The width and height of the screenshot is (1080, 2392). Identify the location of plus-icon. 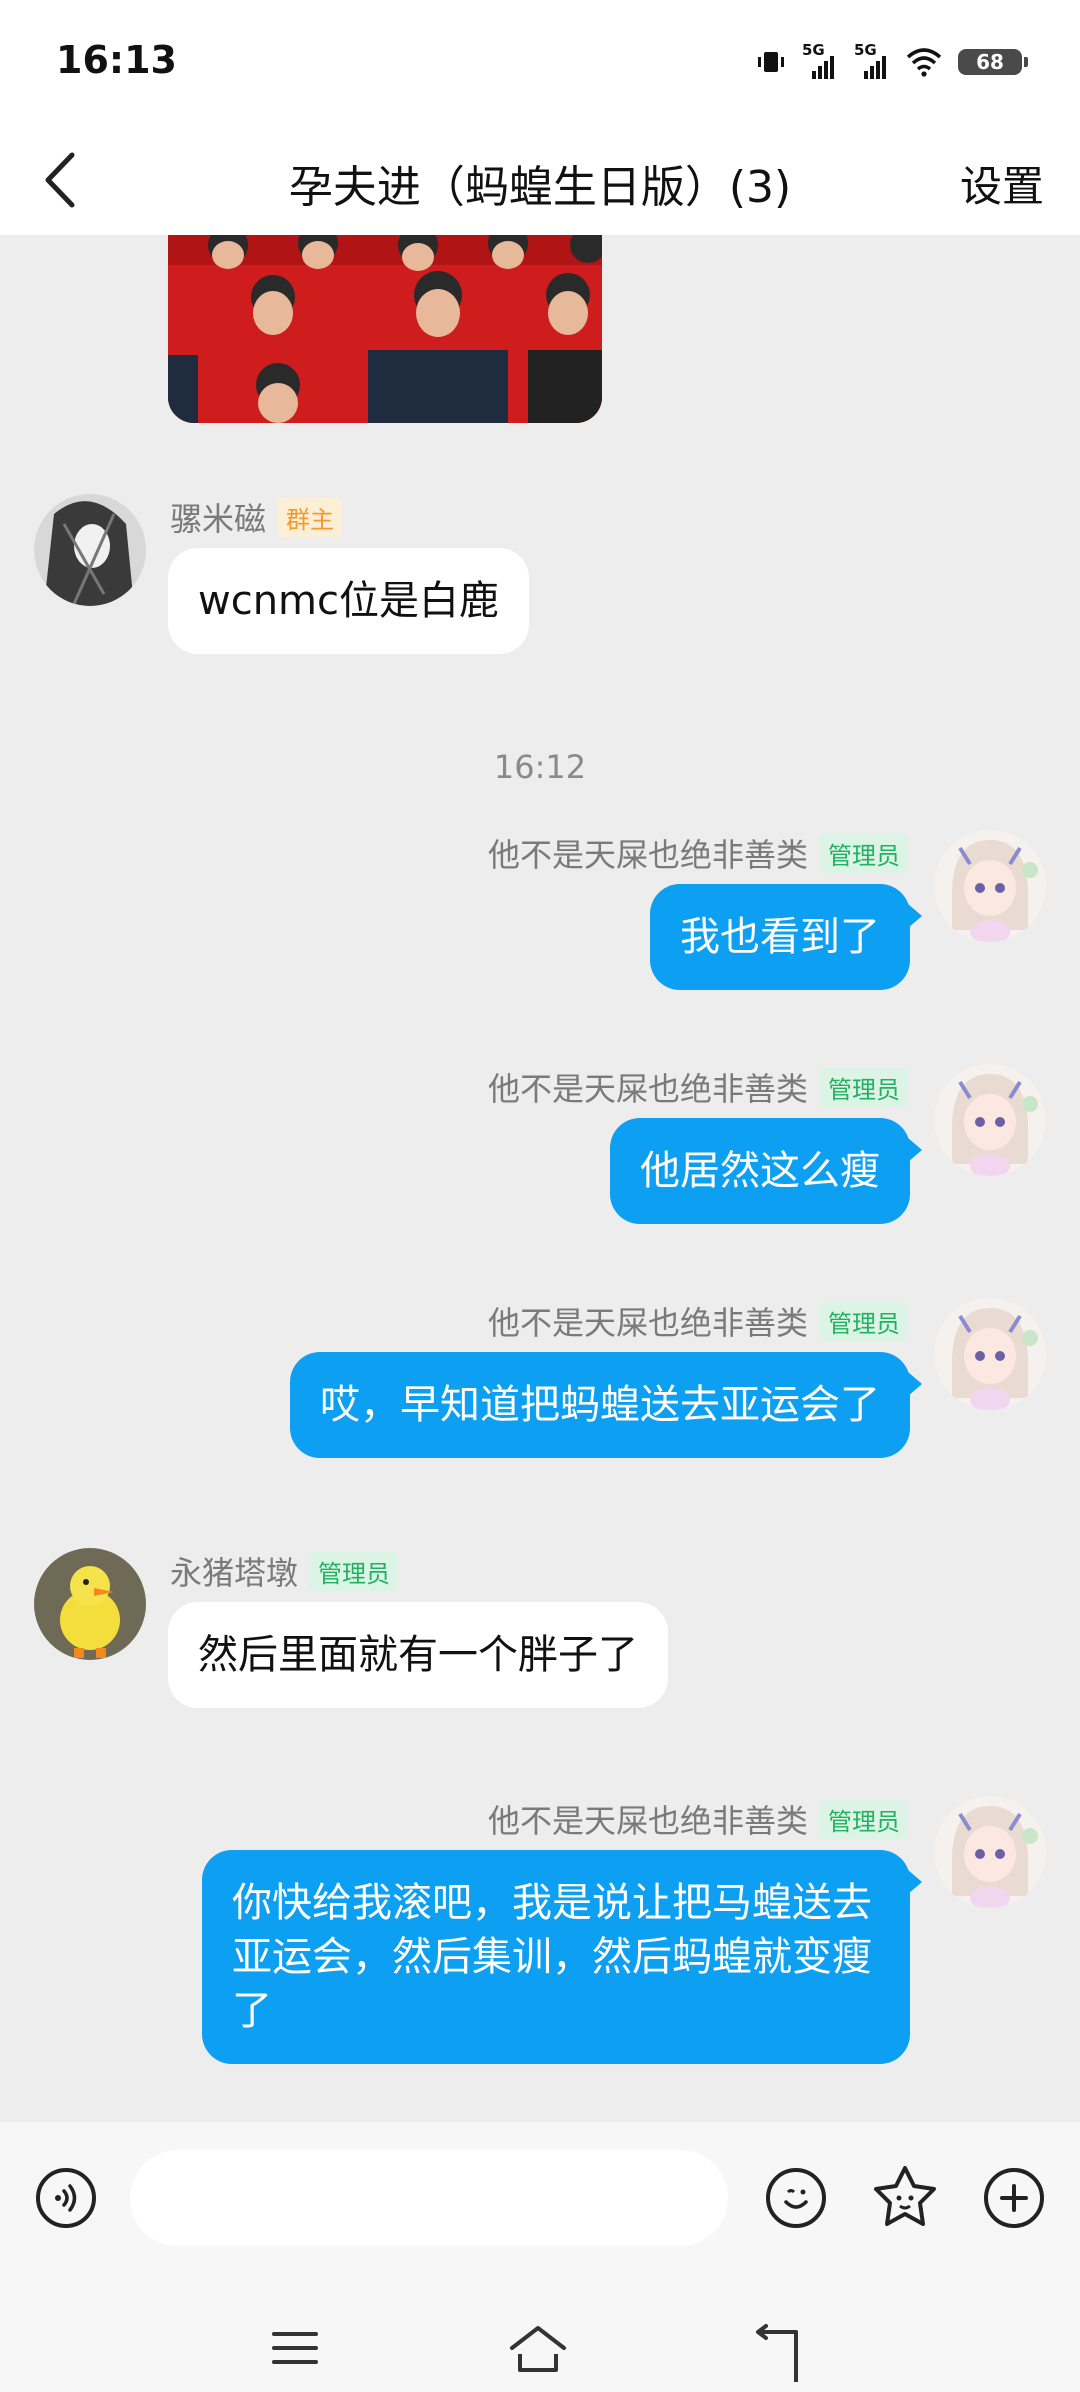
(1014, 2198).